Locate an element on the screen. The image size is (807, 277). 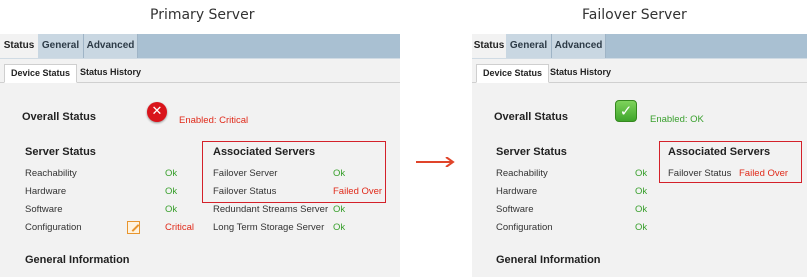
error-icon: ✕ is located at coordinates (157, 112).